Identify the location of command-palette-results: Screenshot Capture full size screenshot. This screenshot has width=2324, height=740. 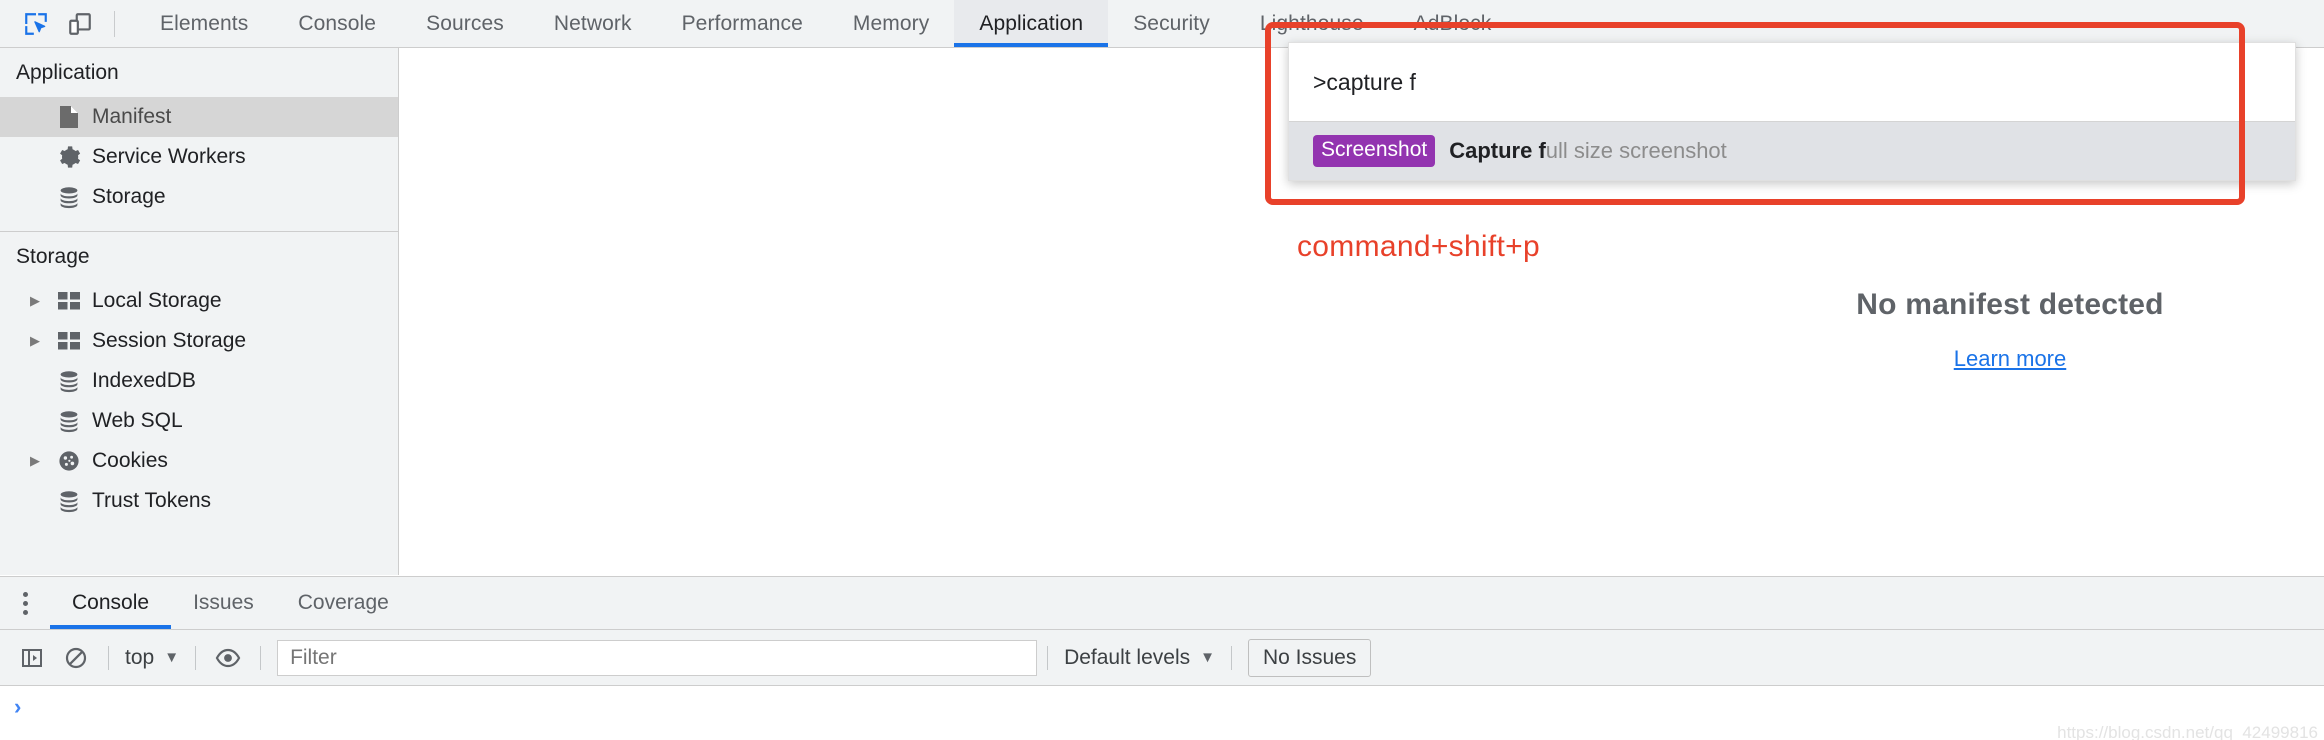
(1792, 151).